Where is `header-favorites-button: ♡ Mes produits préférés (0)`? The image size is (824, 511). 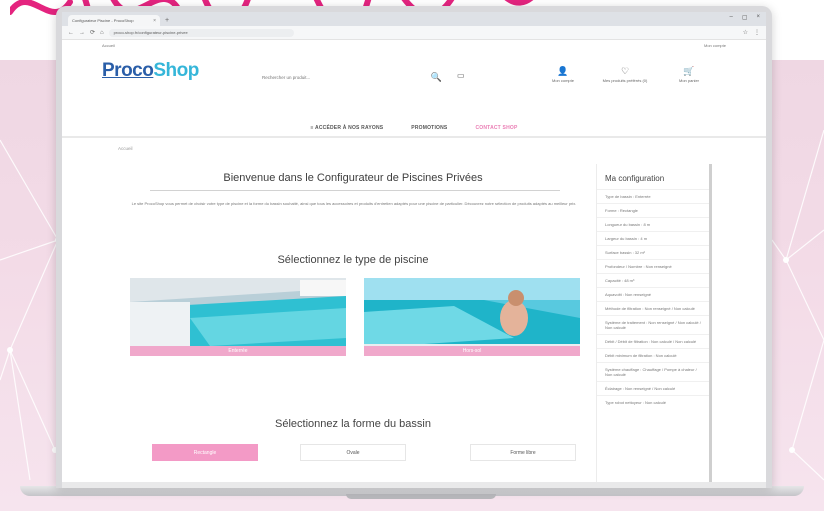 header-favorites-button: ♡ Mes produits préférés (0) is located at coordinates (625, 74).